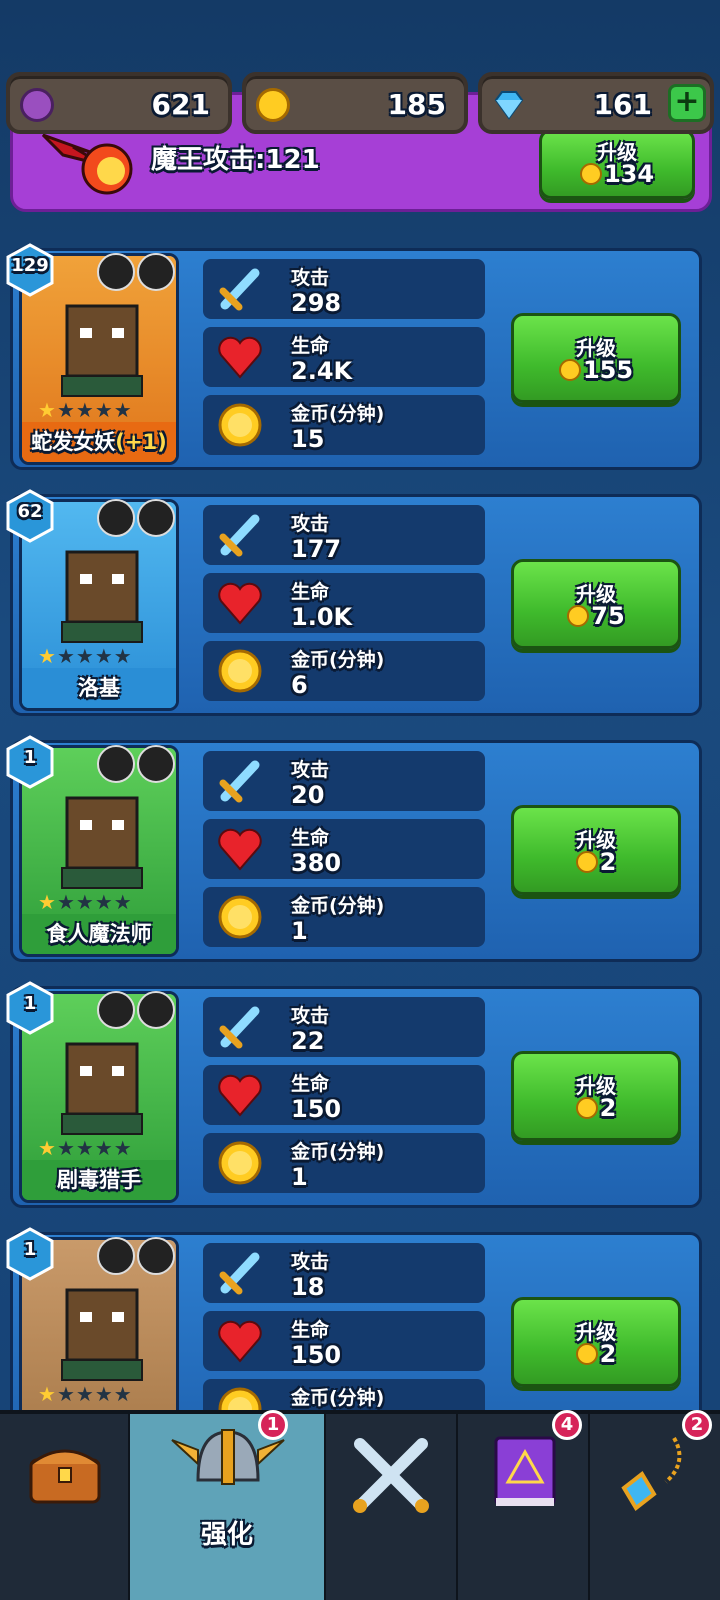 Image resolution: width=720 pixels, height=1600 pixels. I want to click on upgrade-cost-row: 155, so click(596, 370).